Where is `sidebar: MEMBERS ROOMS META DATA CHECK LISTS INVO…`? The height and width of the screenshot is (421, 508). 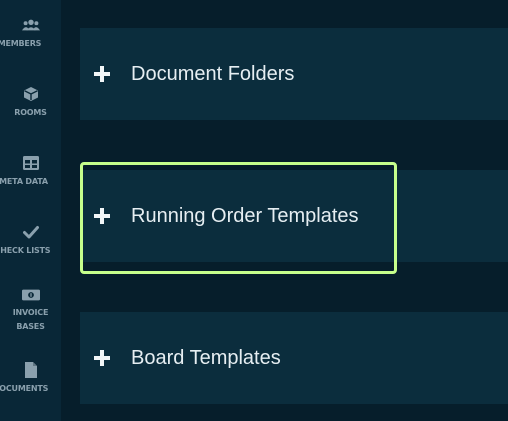 sidebar: MEMBERS ROOMS META DATA CHECK LISTS INVO… is located at coordinates (30, 210).